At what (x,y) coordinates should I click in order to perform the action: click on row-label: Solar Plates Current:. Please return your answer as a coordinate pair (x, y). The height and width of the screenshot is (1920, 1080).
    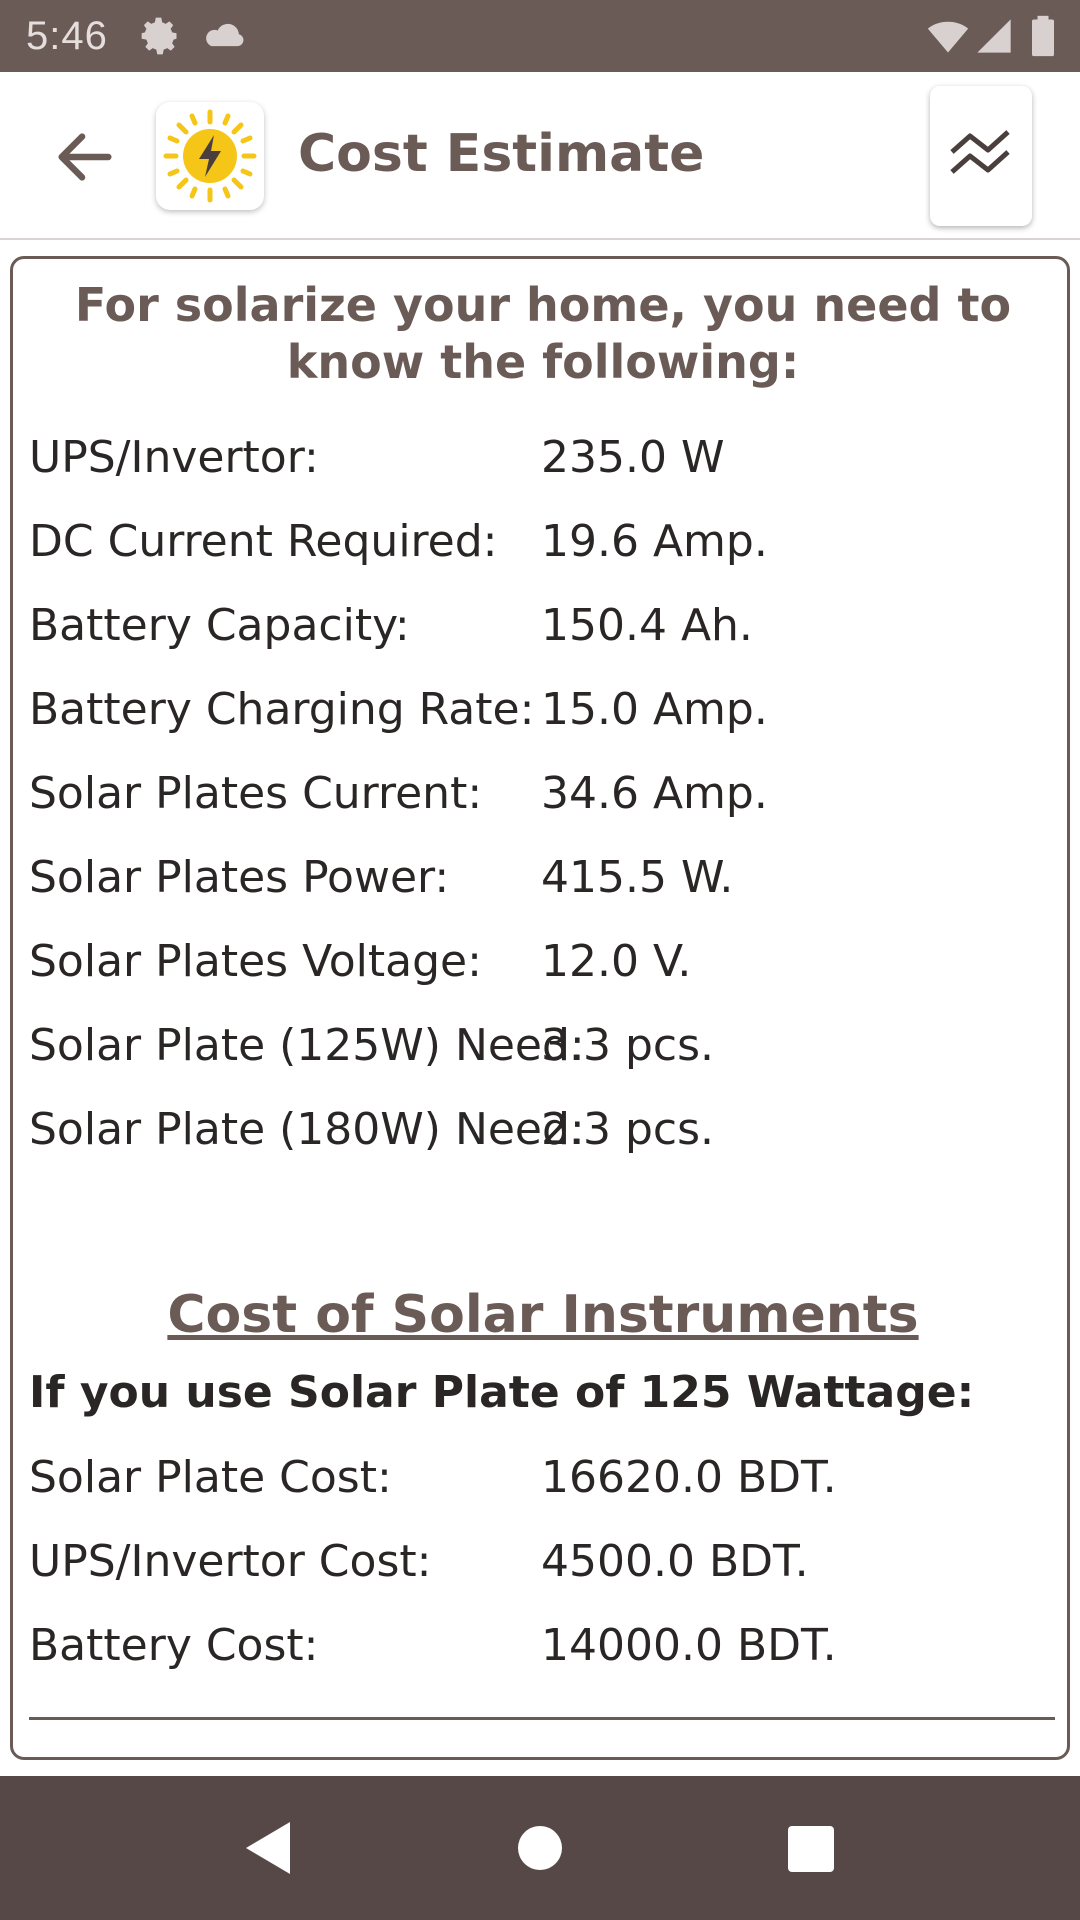
    Looking at the image, I should click on (256, 793).